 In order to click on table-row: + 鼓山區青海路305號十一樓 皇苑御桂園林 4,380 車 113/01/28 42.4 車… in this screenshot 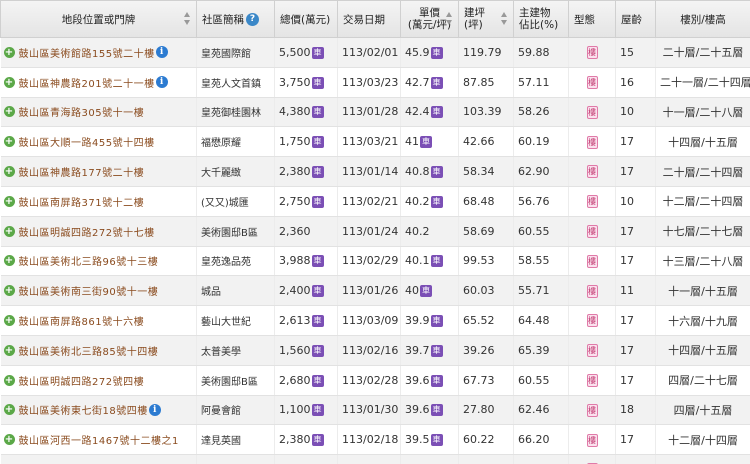, I will do `click(375, 112)`.